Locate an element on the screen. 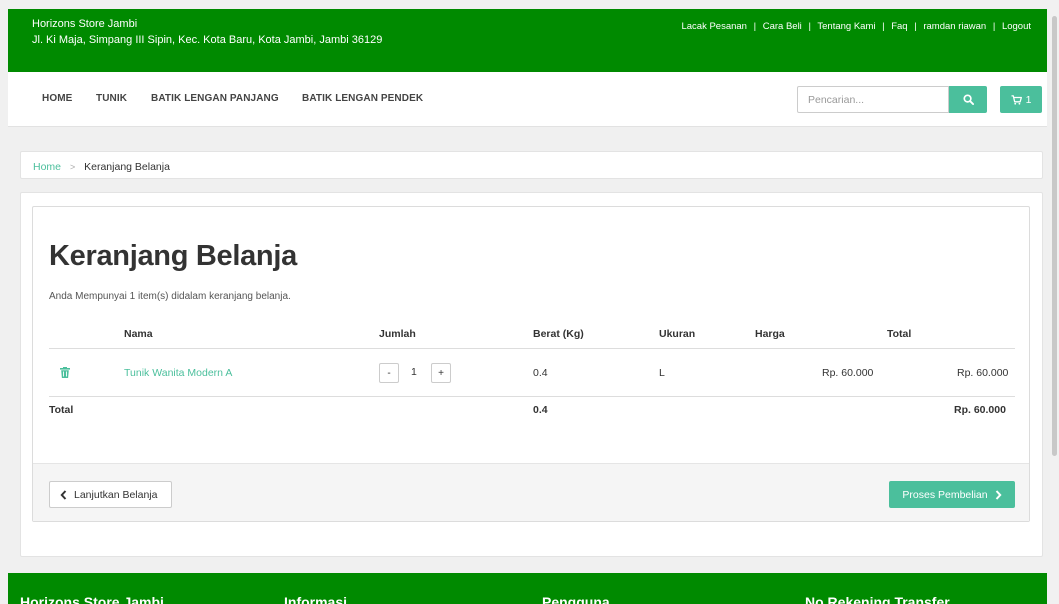  continue-shopping-button: Lanjutkan Belanja is located at coordinates (110, 494).